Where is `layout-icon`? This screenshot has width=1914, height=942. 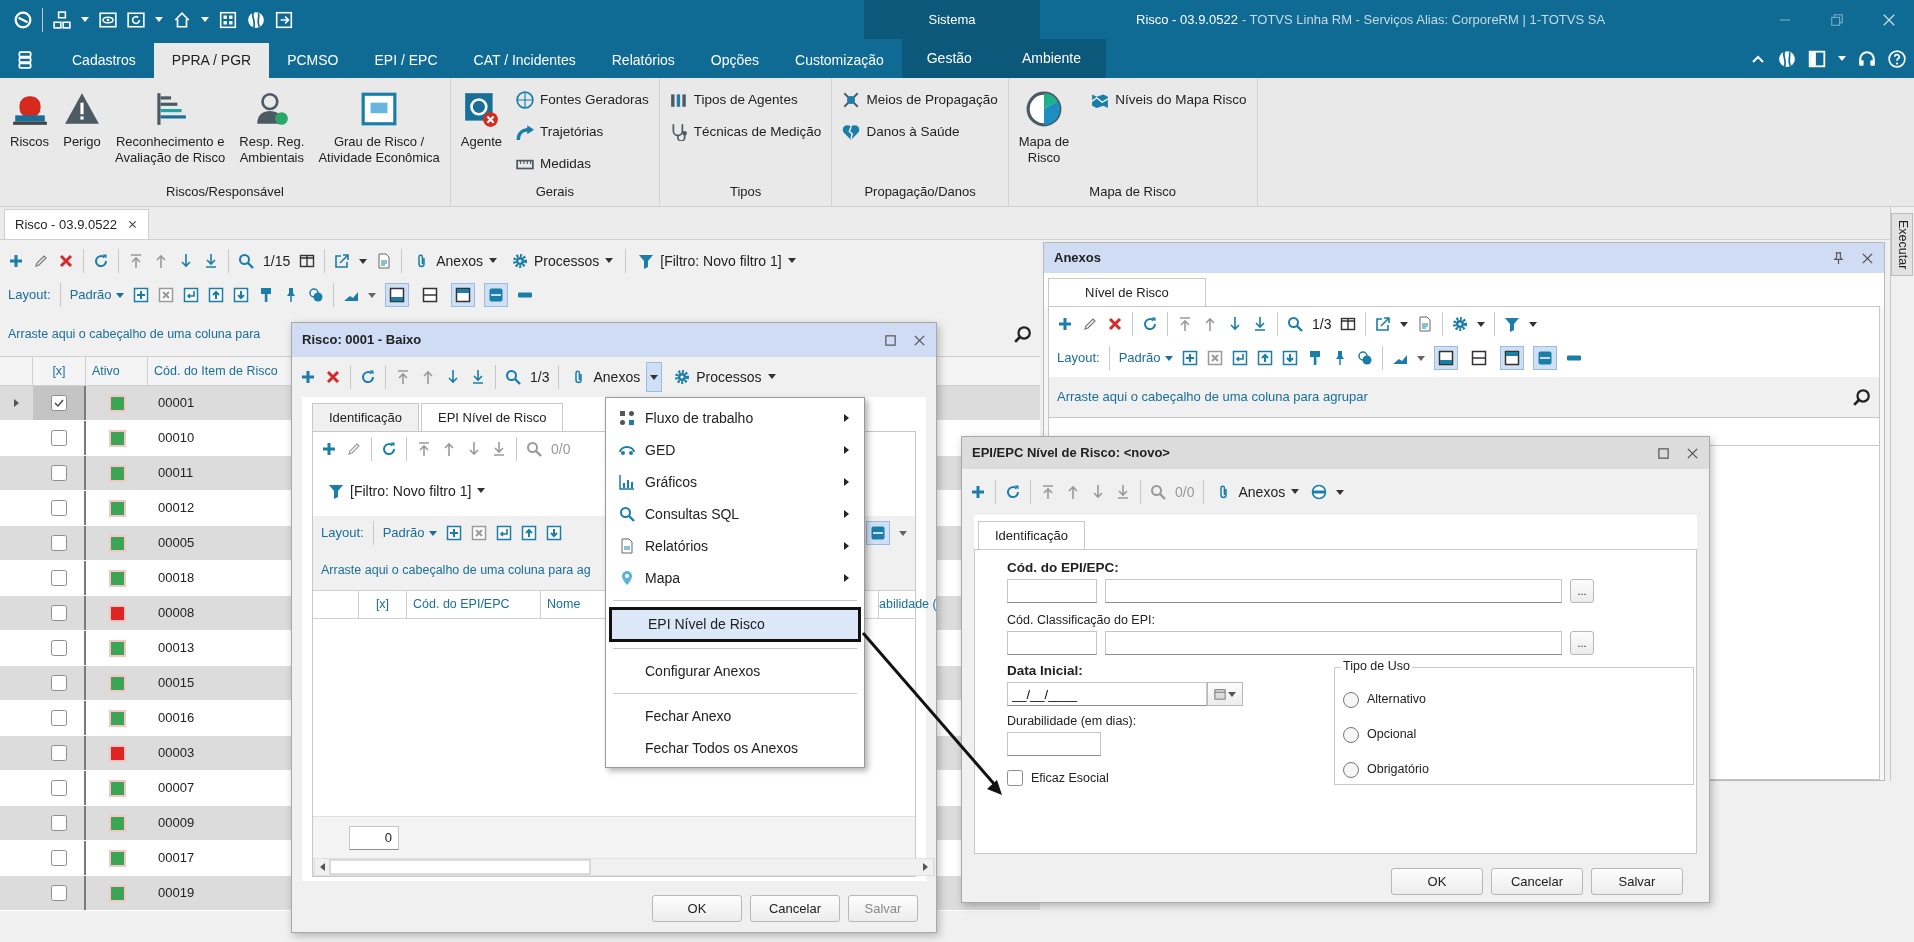 layout-icon is located at coordinates (1817, 58).